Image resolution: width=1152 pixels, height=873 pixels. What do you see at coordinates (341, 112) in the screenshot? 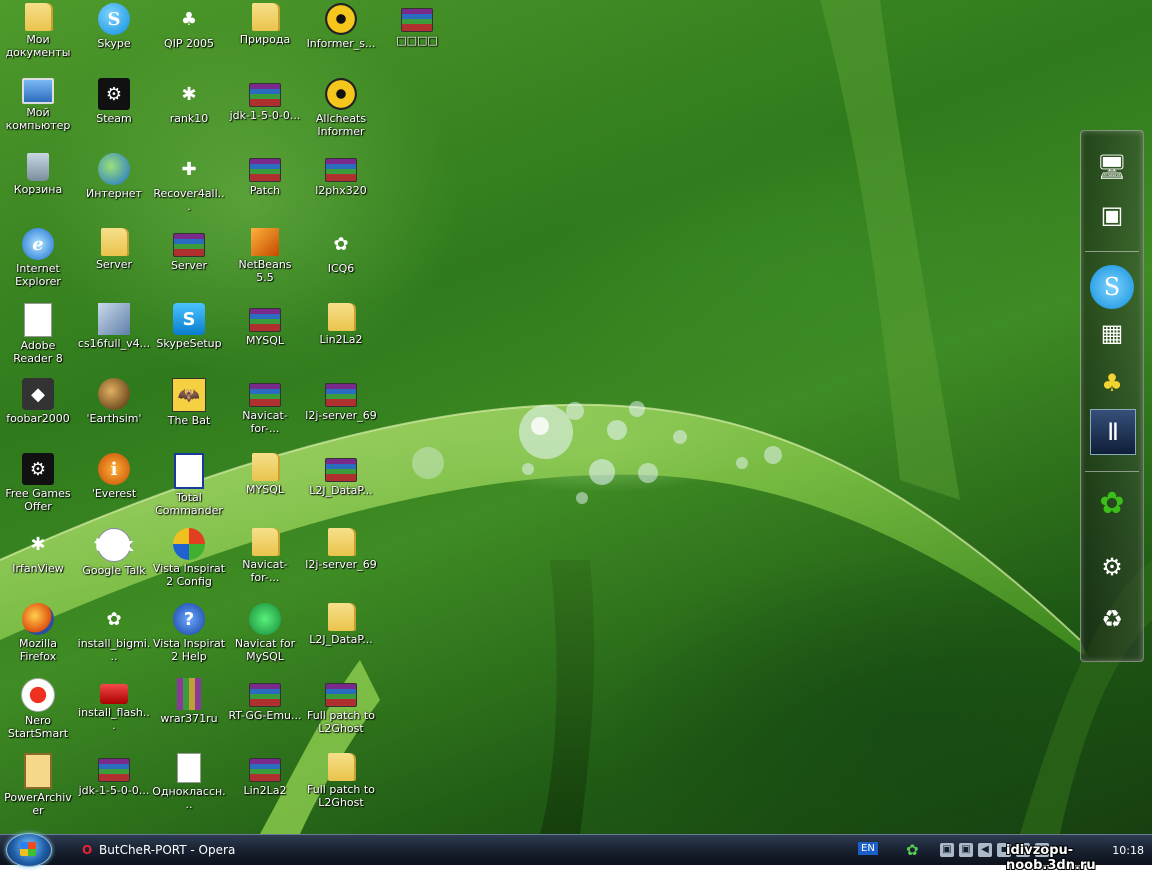
I see `desktop-icon: Allcheats Informer` at bounding box center [341, 112].